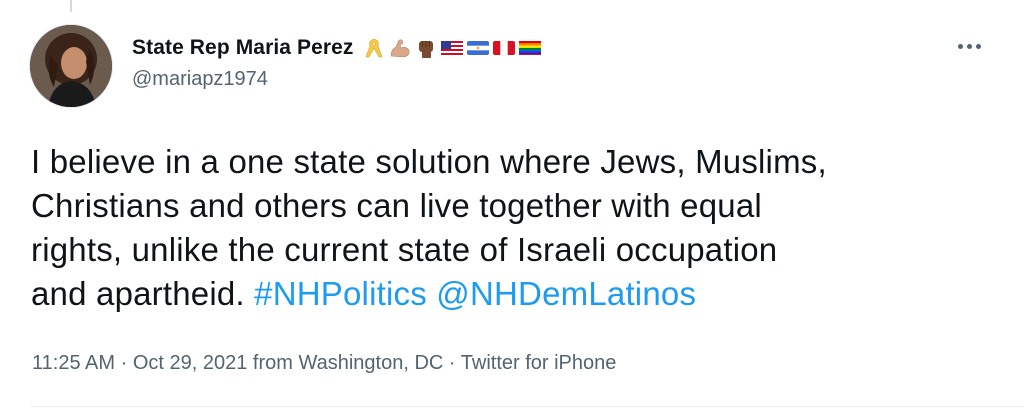 This screenshot has width=1024, height=411. What do you see at coordinates (527, 406) in the screenshot?
I see `divider` at bounding box center [527, 406].